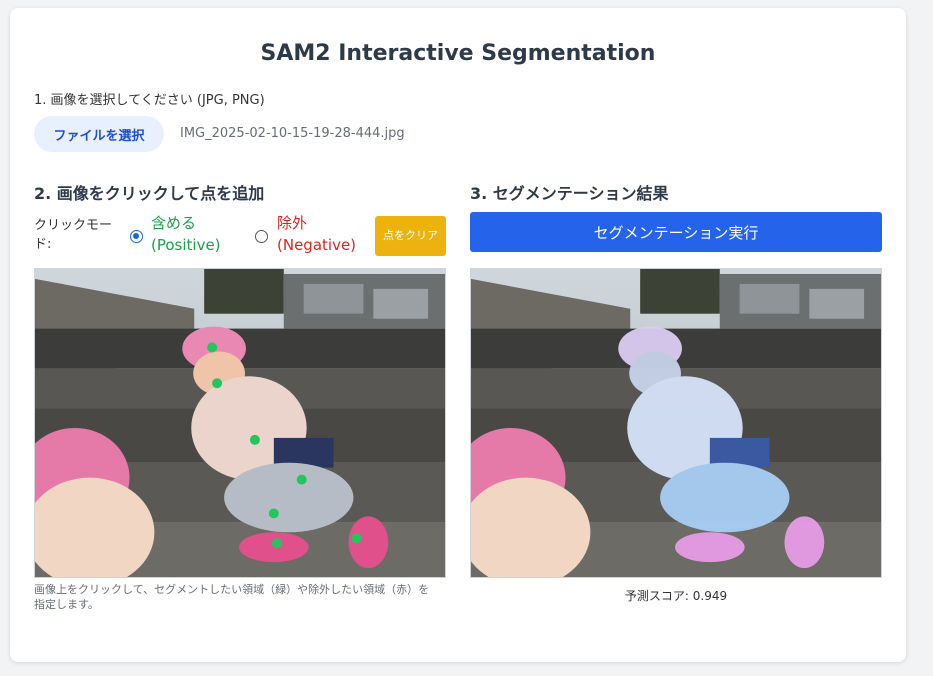  What do you see at coordinates (149, 193) in the screenshot?
I see `step2-heading: 2. 画像をクリックして点を追加` at bounding box center [149, 193].